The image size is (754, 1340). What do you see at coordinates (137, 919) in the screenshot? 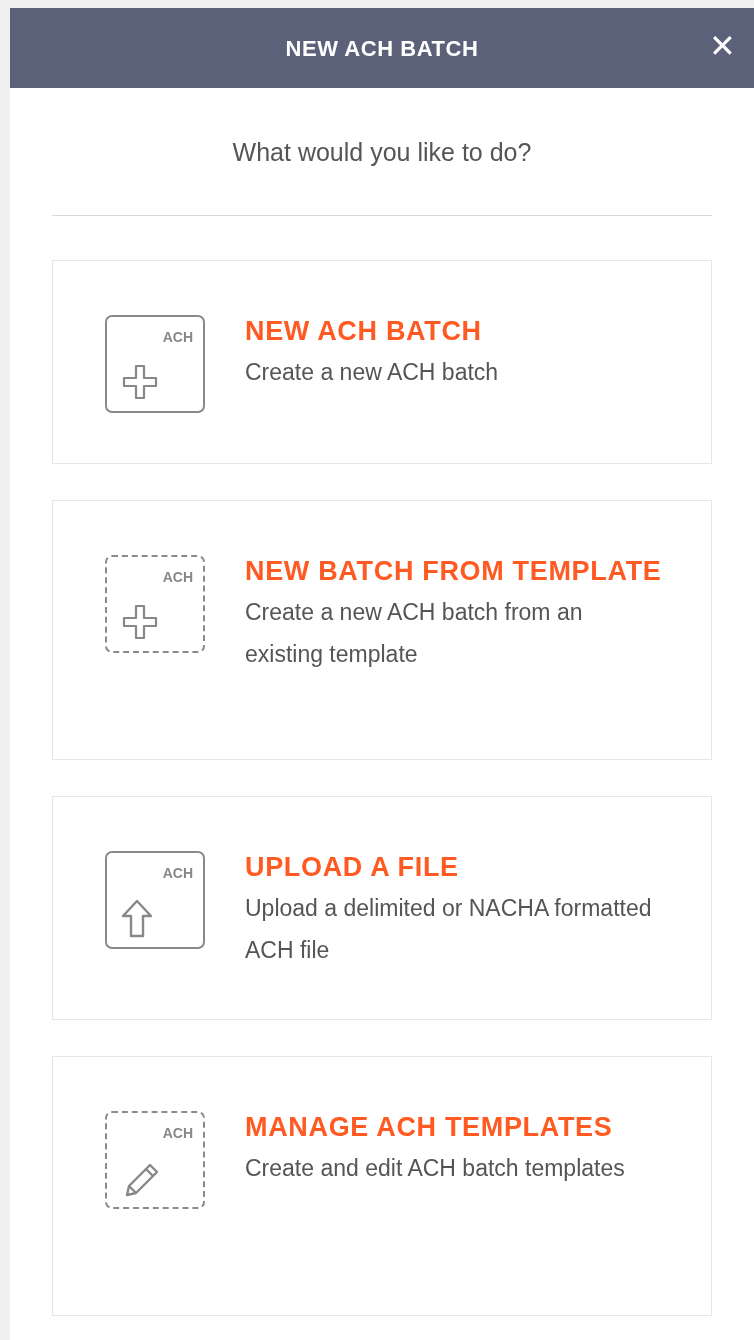
I see `arrow-up-icon` at bounding box center [137, 919].